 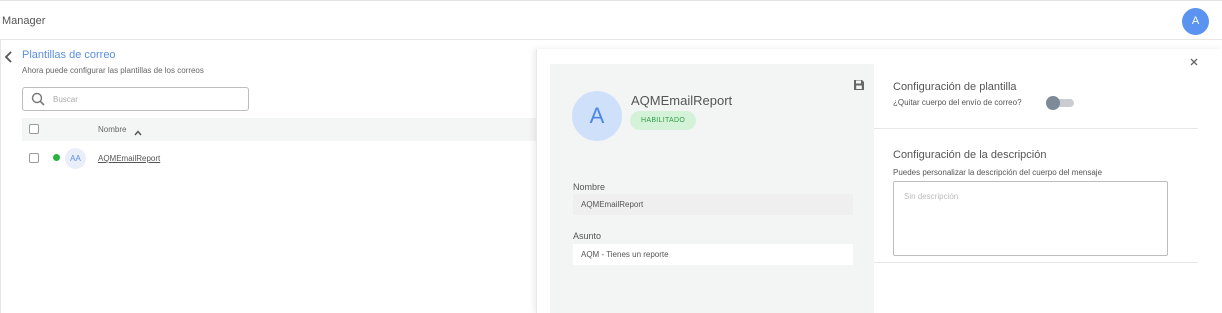 I want to click on column-header-name: Nombre, so click(x=112, y=129).